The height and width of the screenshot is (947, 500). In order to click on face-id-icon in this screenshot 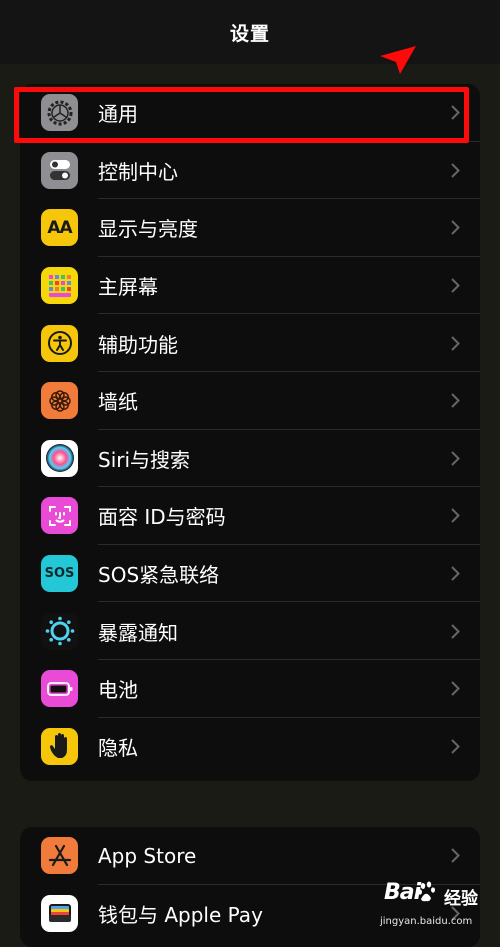, I will do `click(59, 516)`.